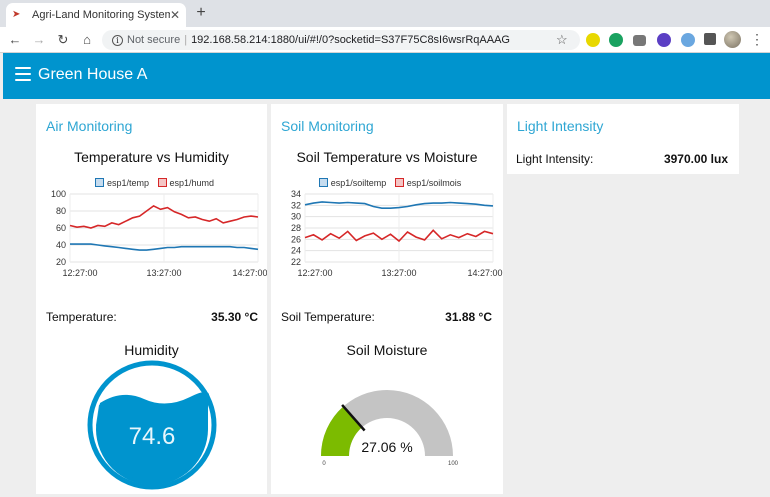 The height and width of the screenshot is (497, 770). What do you see at coordinates (296, 239) in the screenshot?
I see `soil-chart-y-tick: 26` at bounding box center [296, 239].